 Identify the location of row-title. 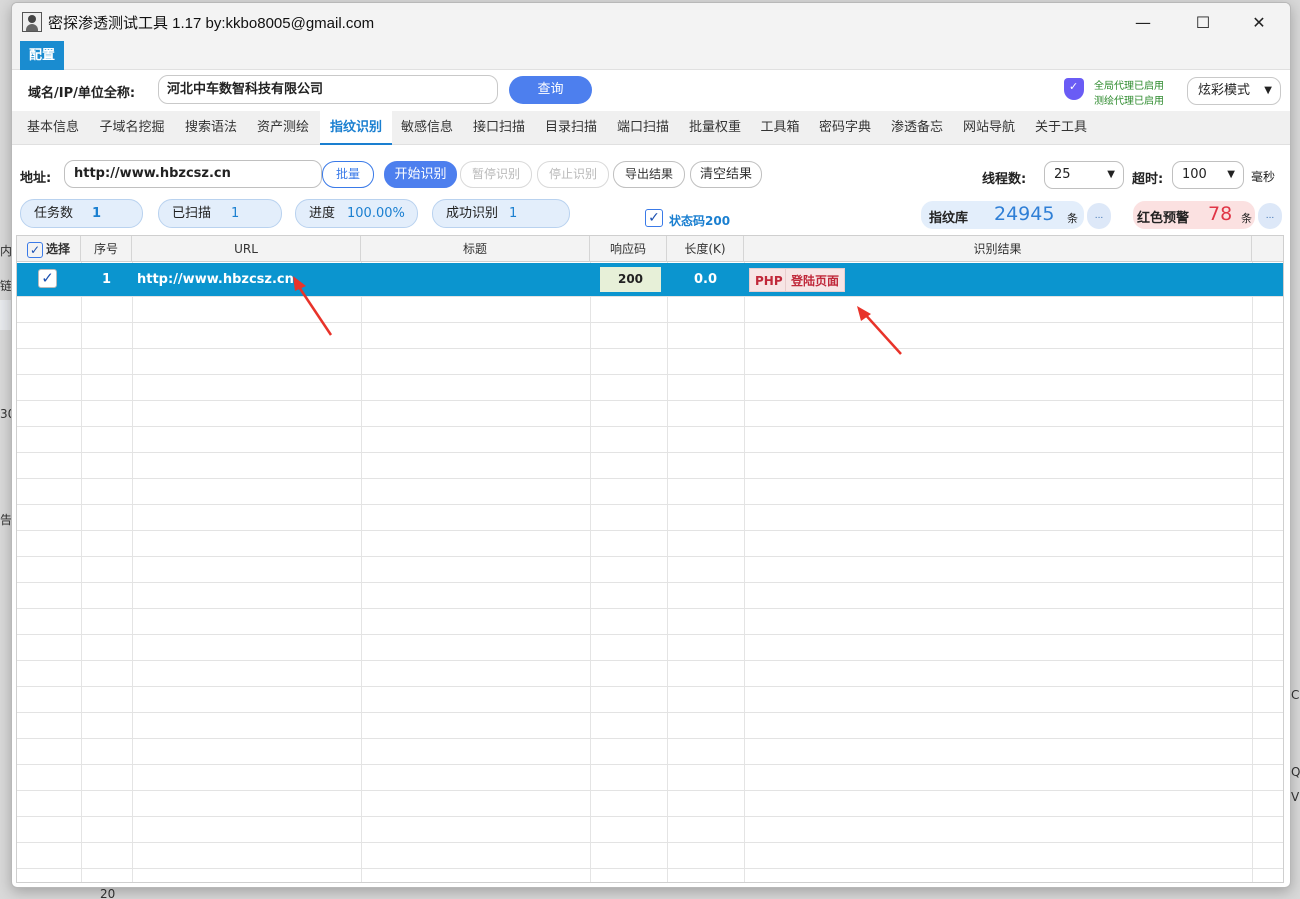
(477, 279).